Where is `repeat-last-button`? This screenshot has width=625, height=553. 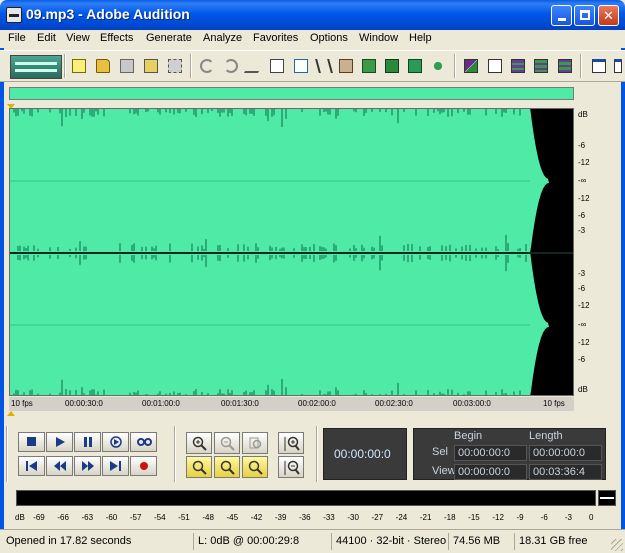 repeat-last-button is located at coordinates (255, 66).